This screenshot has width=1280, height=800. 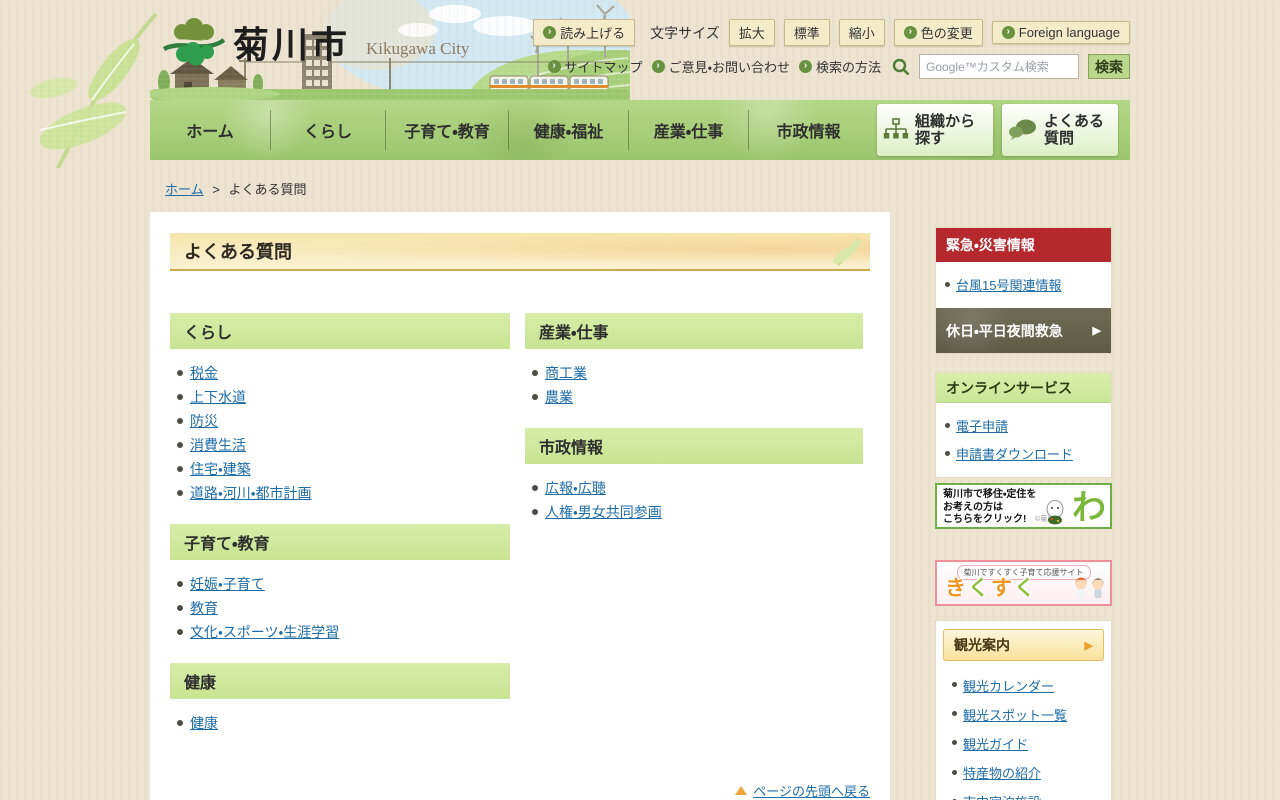 I want to click on nav-item-shisei: 市政情報, so click(x=808, y=130).